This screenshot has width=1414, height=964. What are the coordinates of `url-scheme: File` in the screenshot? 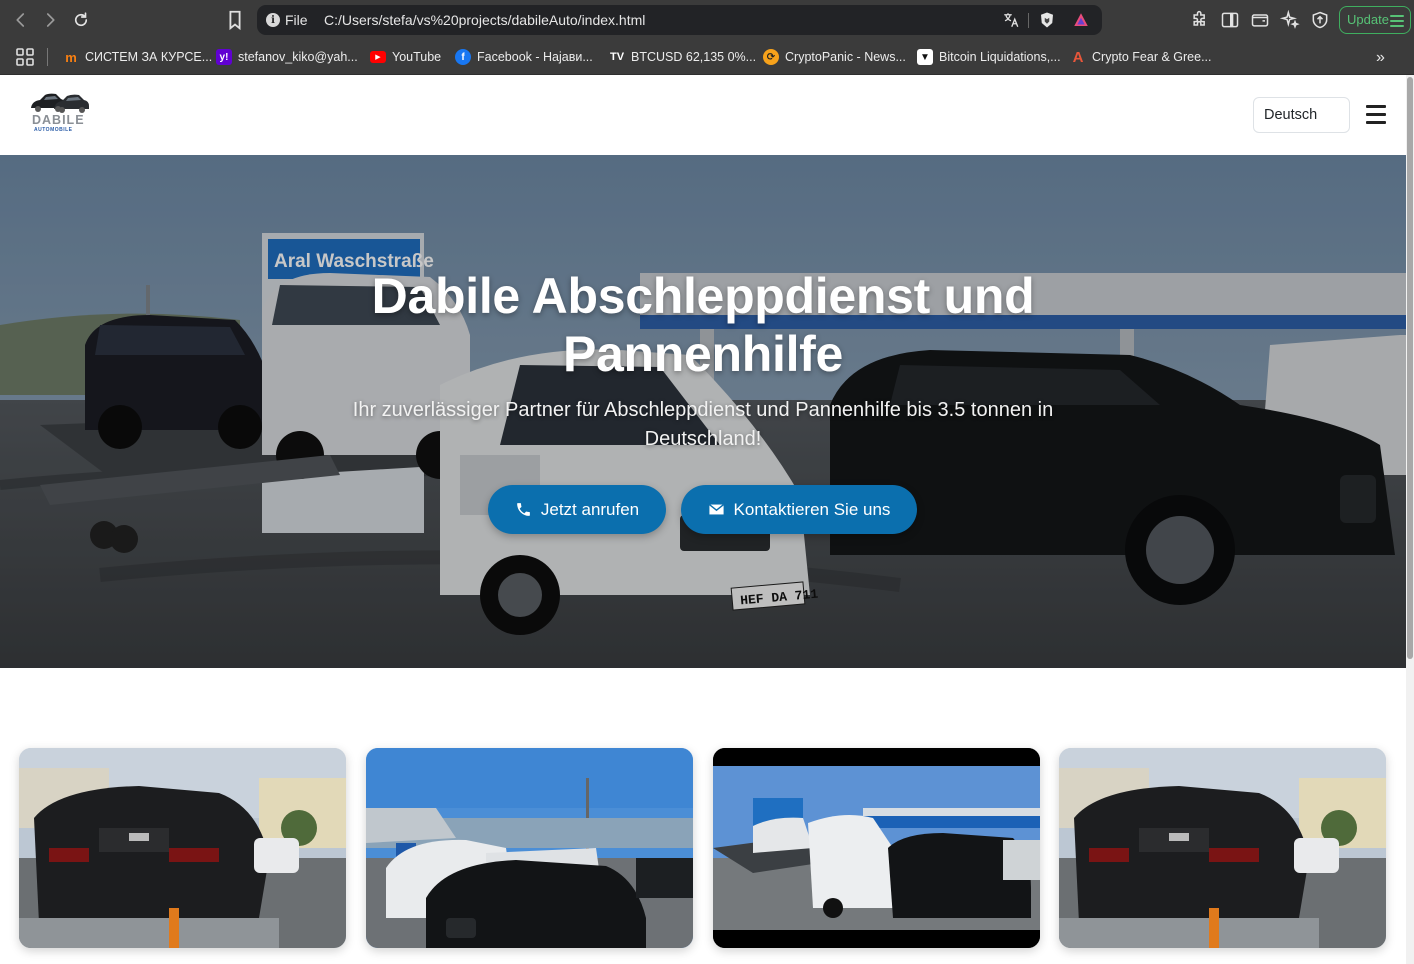 It's located at (296, 20).